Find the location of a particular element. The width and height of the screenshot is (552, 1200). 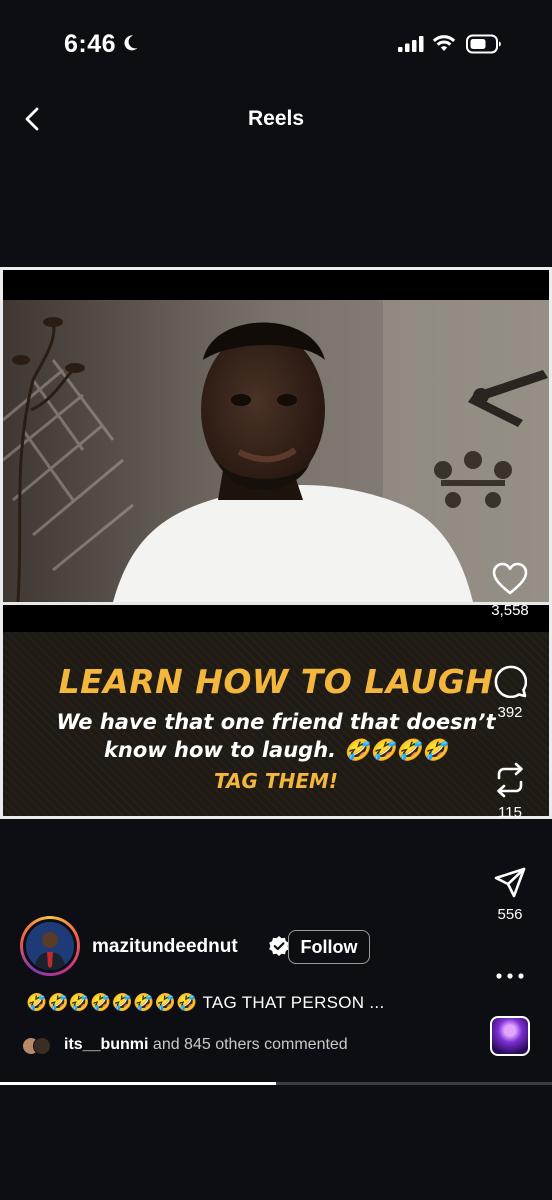

remix-icon is located at coordinates (510, 780).